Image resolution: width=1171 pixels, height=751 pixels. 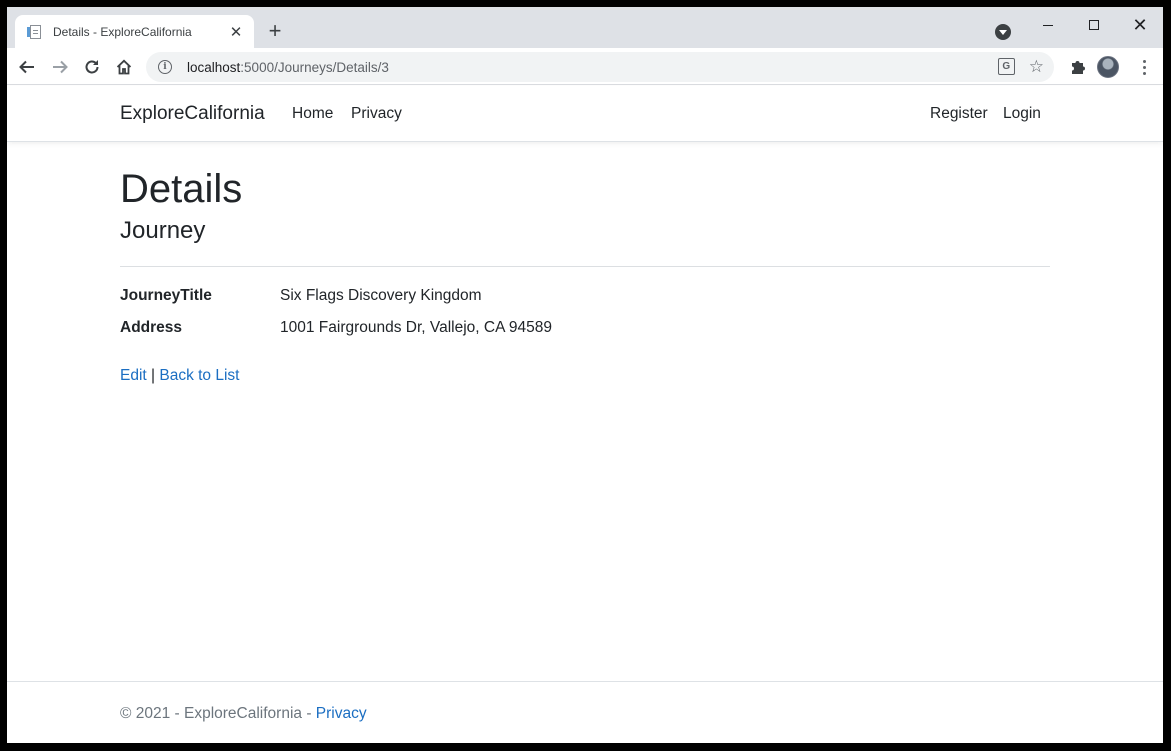 What do you see at coordinates (1140, 25) in the screenshot?
I see `window-close-button: ✕` at bounding box center [1140, 25].